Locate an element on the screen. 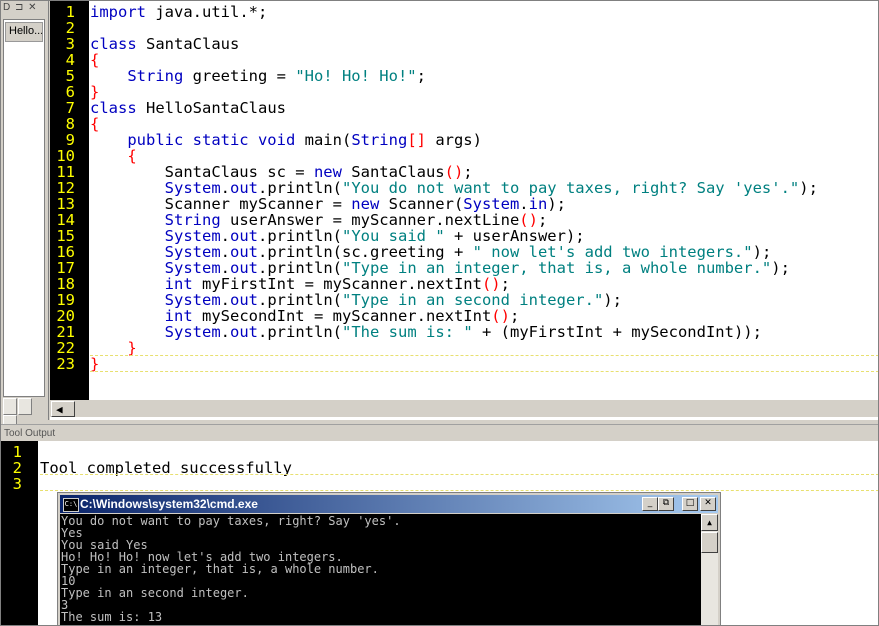  code-line: String greeting = "Ho! Ho! Ho!"; is located at coordinates (484, 76).